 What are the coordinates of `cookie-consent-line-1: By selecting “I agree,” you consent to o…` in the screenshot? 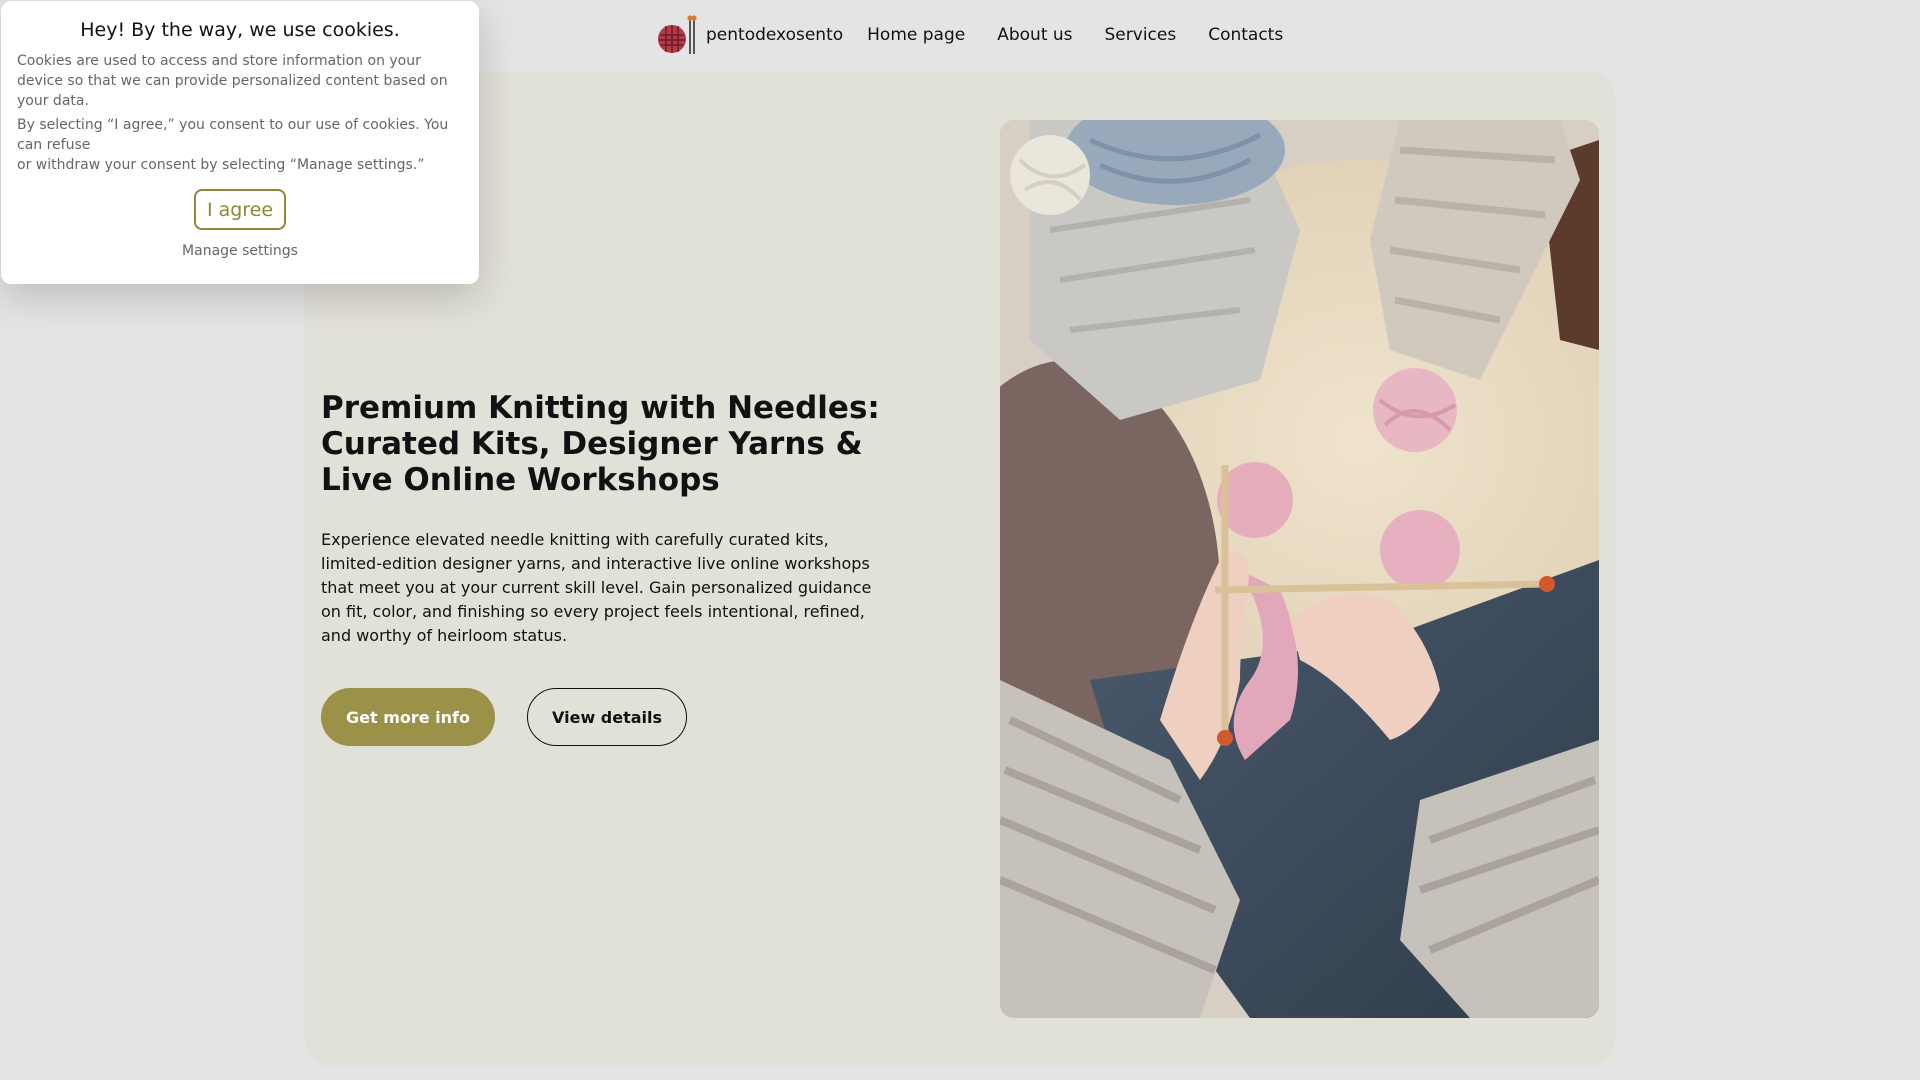 It's located at (233, 135).